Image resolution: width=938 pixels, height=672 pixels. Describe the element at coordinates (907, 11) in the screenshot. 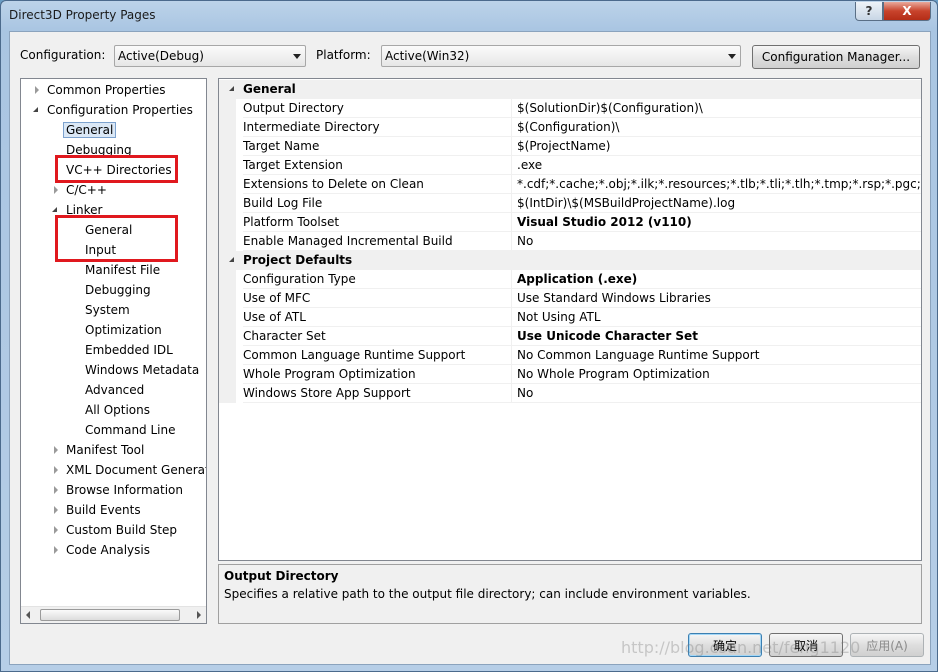

I see `close-button: X` at that location.